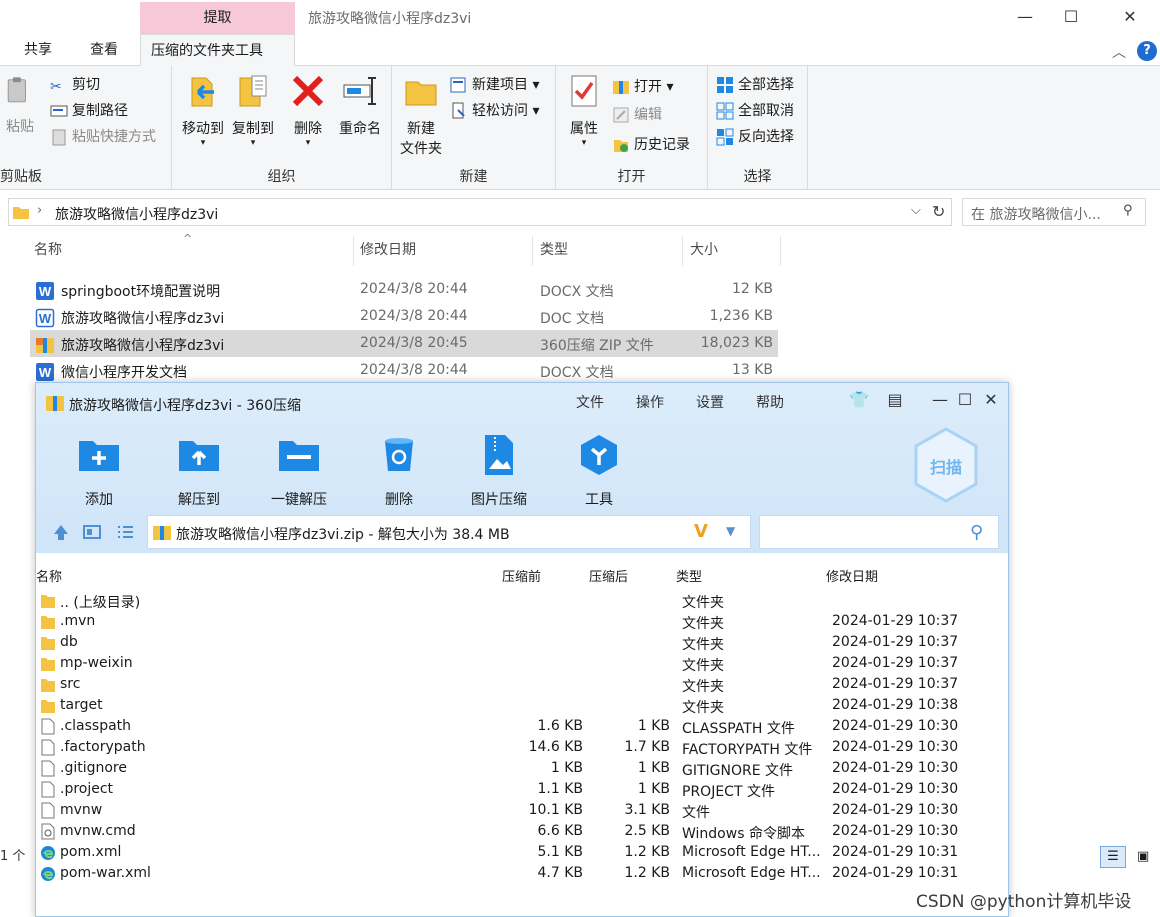 The width and height of the screenshot is (1160, 917). Describe the element at coordinates (48, 250) in the screenshot. I see `column-name: 名称` at that location.